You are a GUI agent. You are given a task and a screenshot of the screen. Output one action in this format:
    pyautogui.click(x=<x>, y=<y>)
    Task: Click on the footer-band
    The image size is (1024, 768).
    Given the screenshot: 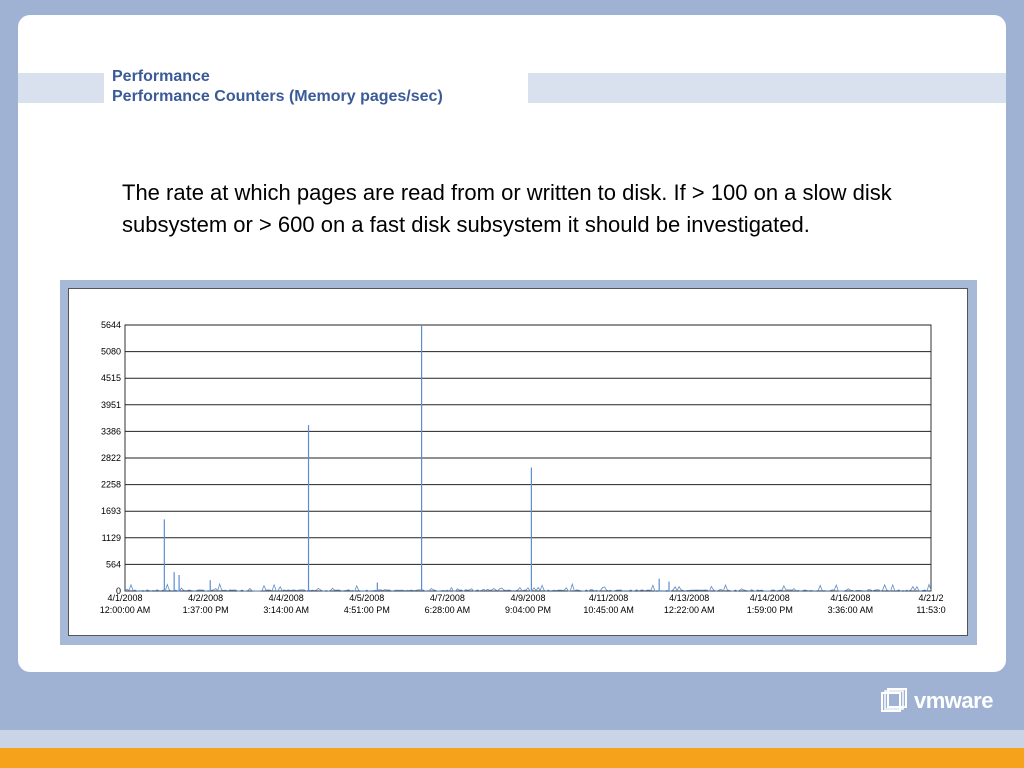 What is the action you would take?
    pyautogui.click(x=512, y=739)
    